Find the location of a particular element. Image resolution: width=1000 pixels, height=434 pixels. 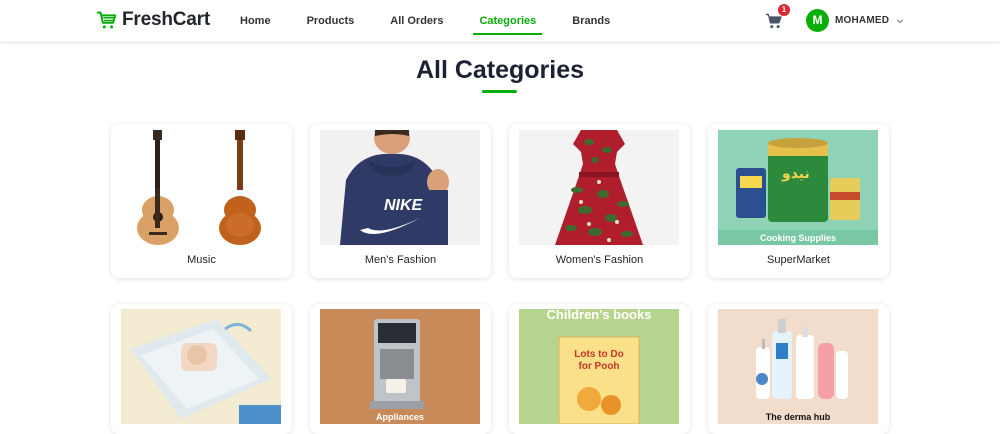

image-caption: Cooking Supplies is located at coordinates (797, 238).